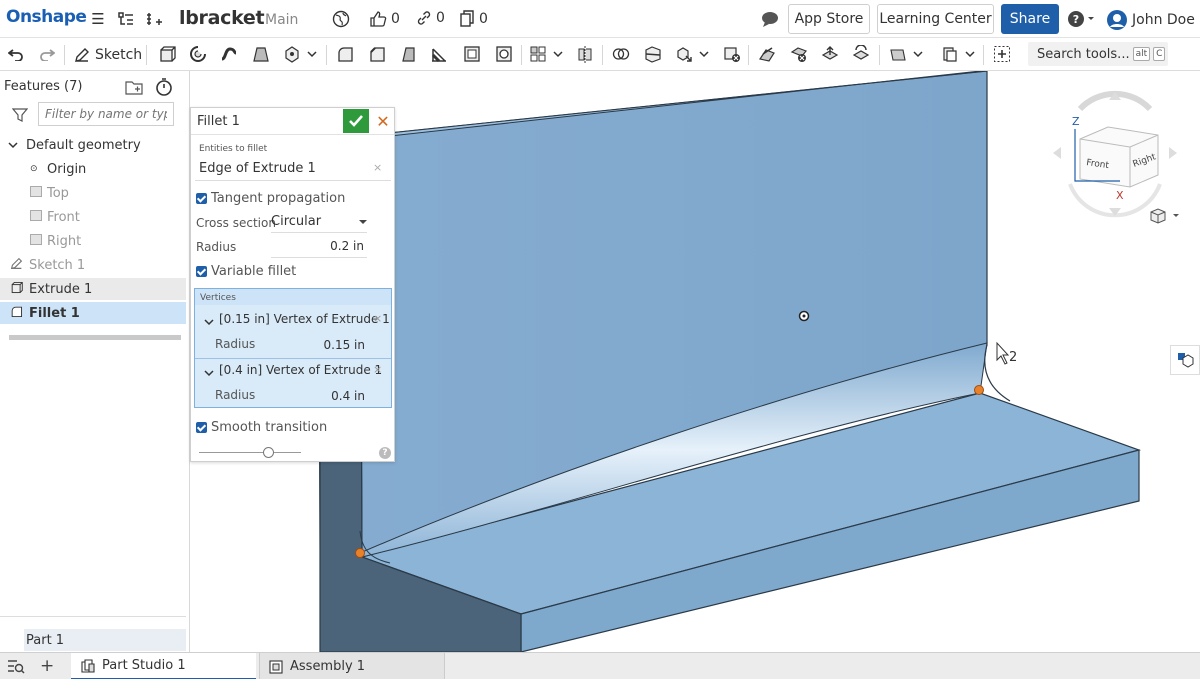 The image size is (1200, 679). Describe the element at coordinates (93, 265) in the screenshot. I see `tree-item-sketch-1: Sketch 1` at that location.